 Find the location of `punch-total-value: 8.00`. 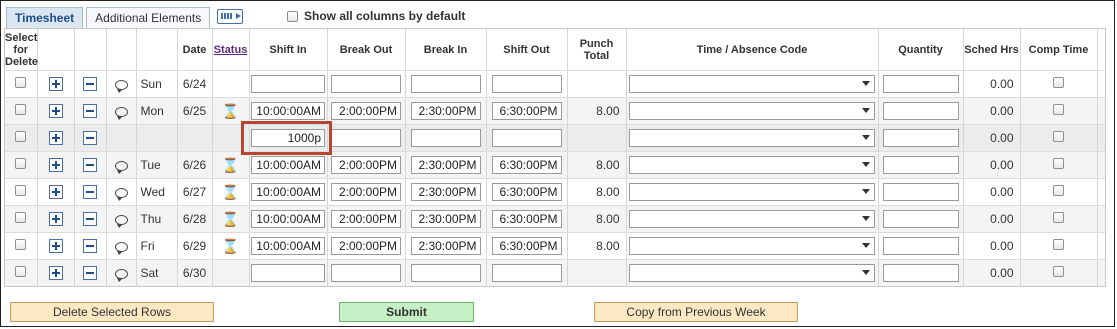

punch-total-value: 8.00 is located at coordinates (597, 165).